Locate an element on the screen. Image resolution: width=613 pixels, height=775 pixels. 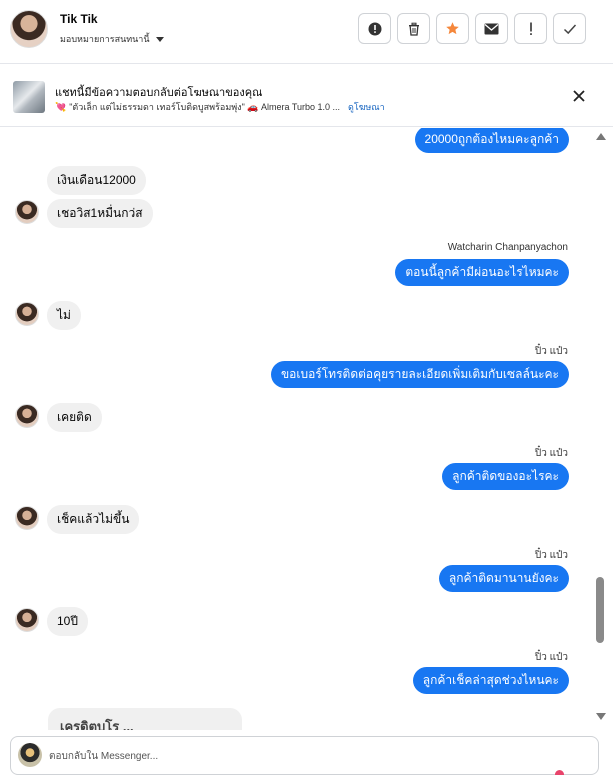
report-icon is located at coordinates (374, 28).